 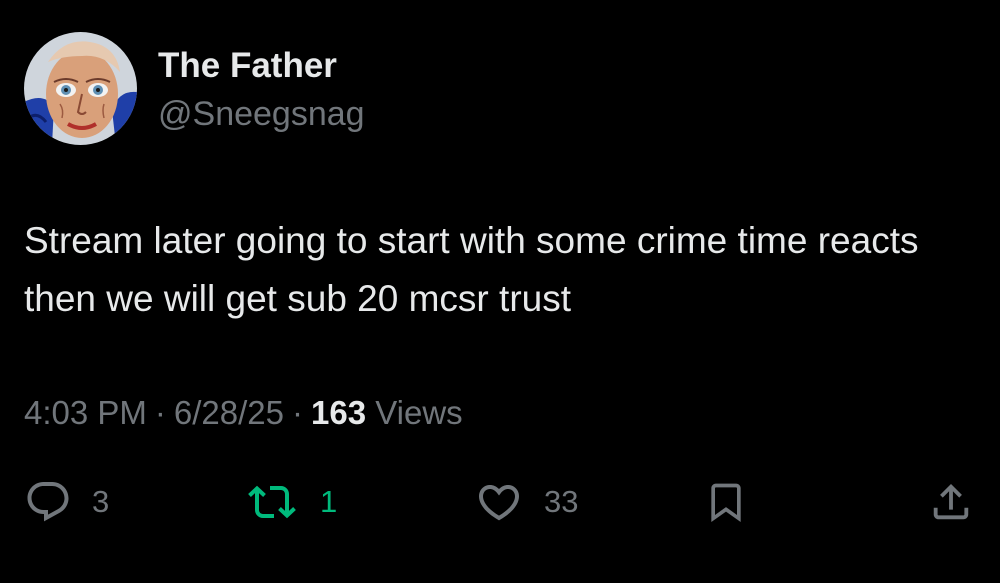 I want to click on retweet-button: 1, so click(x=290, y=502).